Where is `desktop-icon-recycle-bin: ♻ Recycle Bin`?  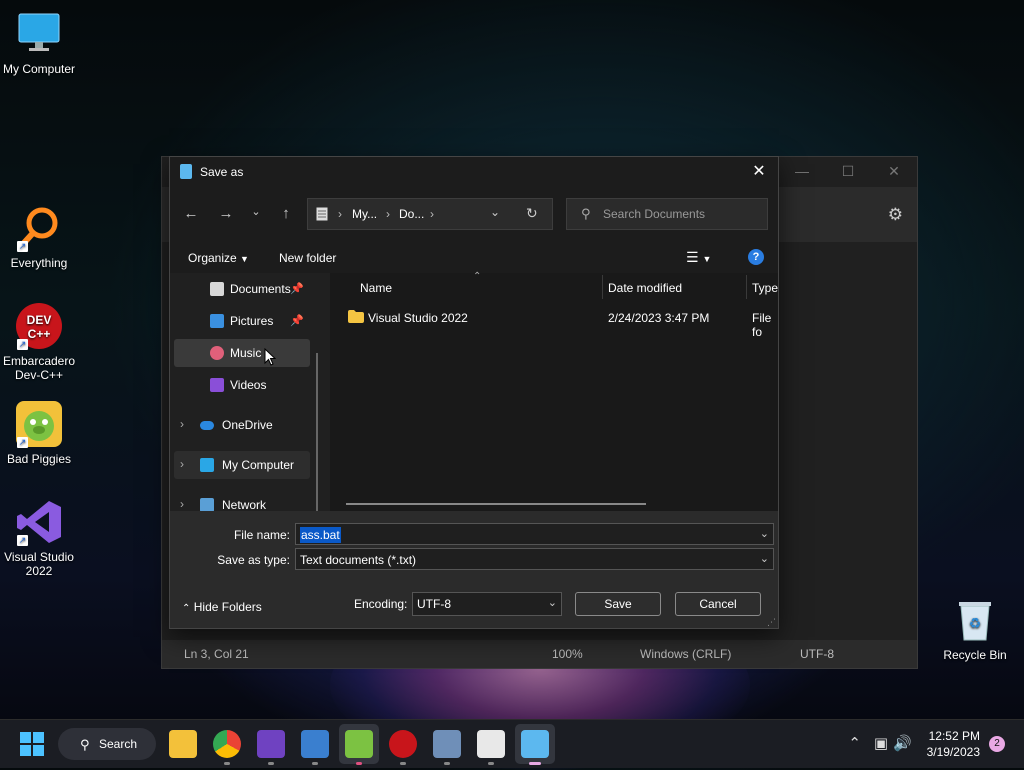
desktop-icon-recycle-bin: ♻ Recycle Bin is located at coordinates (975, 629).